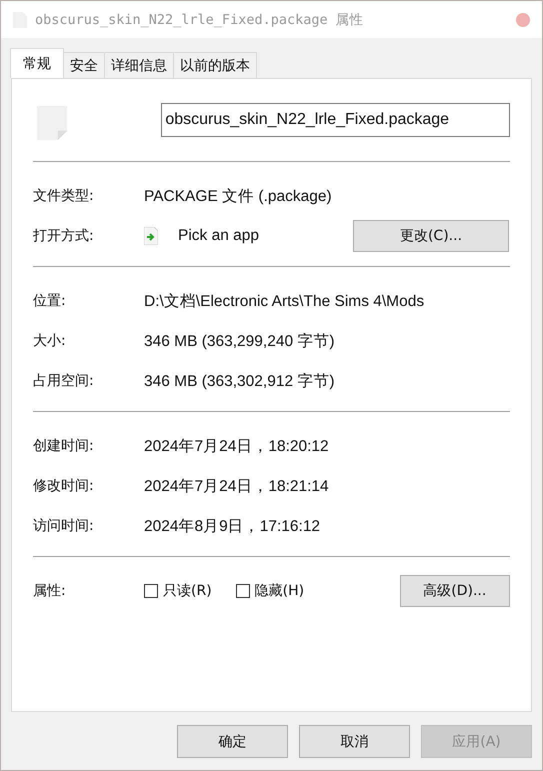 The height and width of the screenshot is (771, 543). Describe the element at coordinates (232, 741) in the screenshot. I see `dialog-button: 确定` at that location.